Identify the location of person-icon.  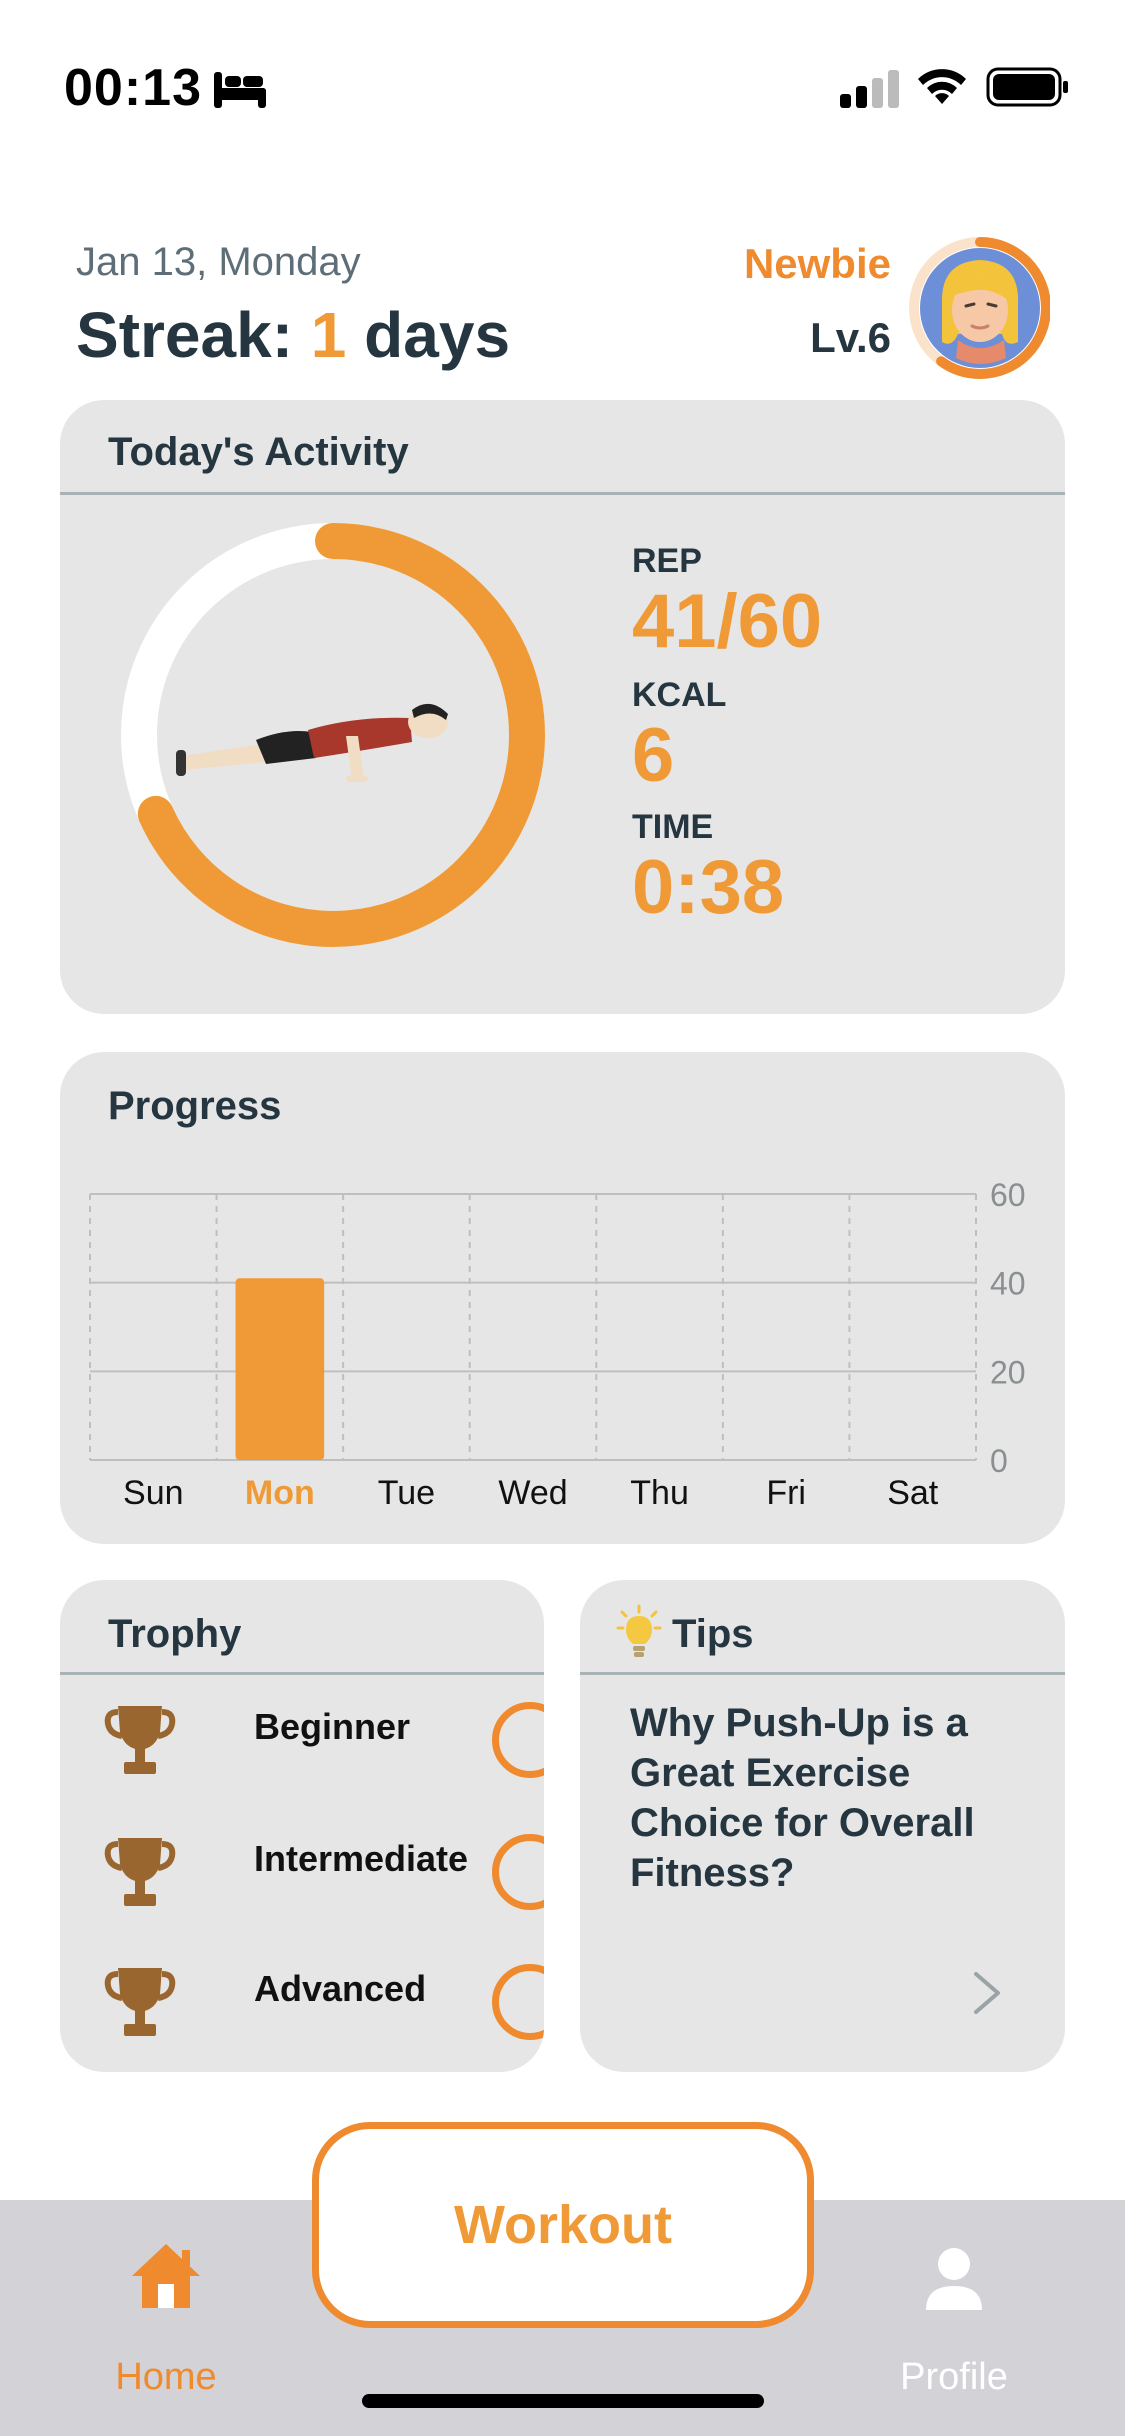
(954, 2279).